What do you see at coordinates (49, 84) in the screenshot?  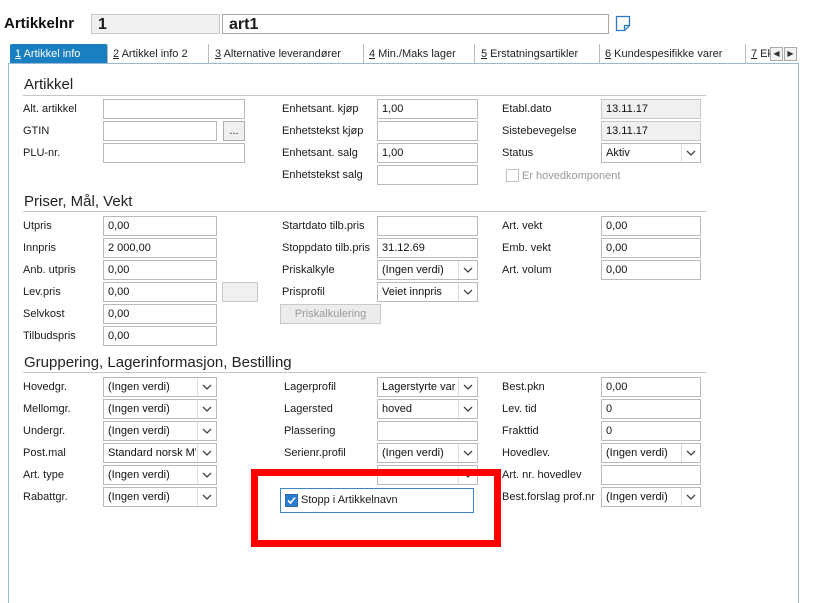 I see `section-title-artikkel: Artikkel` at bounding box center [49, 84].